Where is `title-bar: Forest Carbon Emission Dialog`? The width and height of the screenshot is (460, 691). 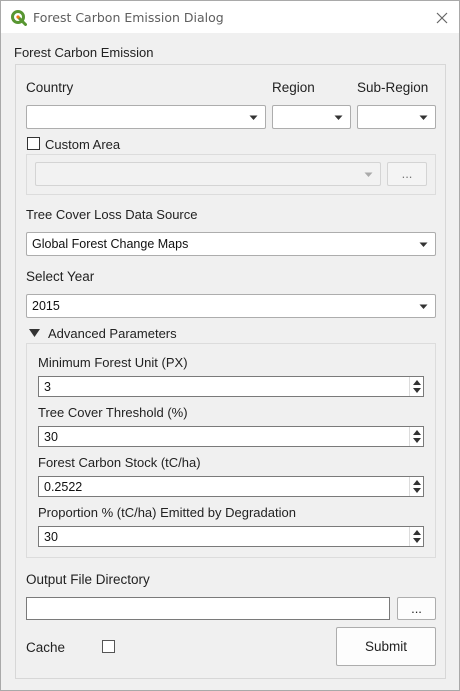
title-bar: Forest Carbon Emission Dialog is located at coordinates (230, 17).